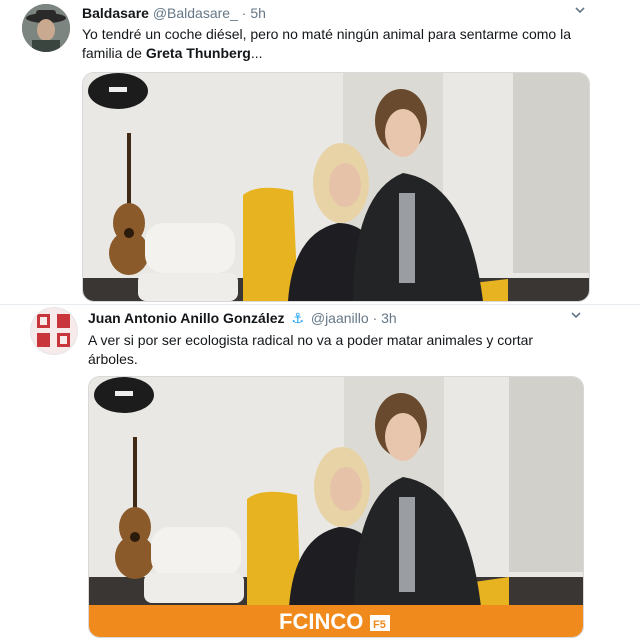 This screenshot has height=640, width=640. What do you see at coordinates (186, 318) in the screenshot?
I see `author-name: Juan Antonio Anillo González` at bounding box center [186, 318].